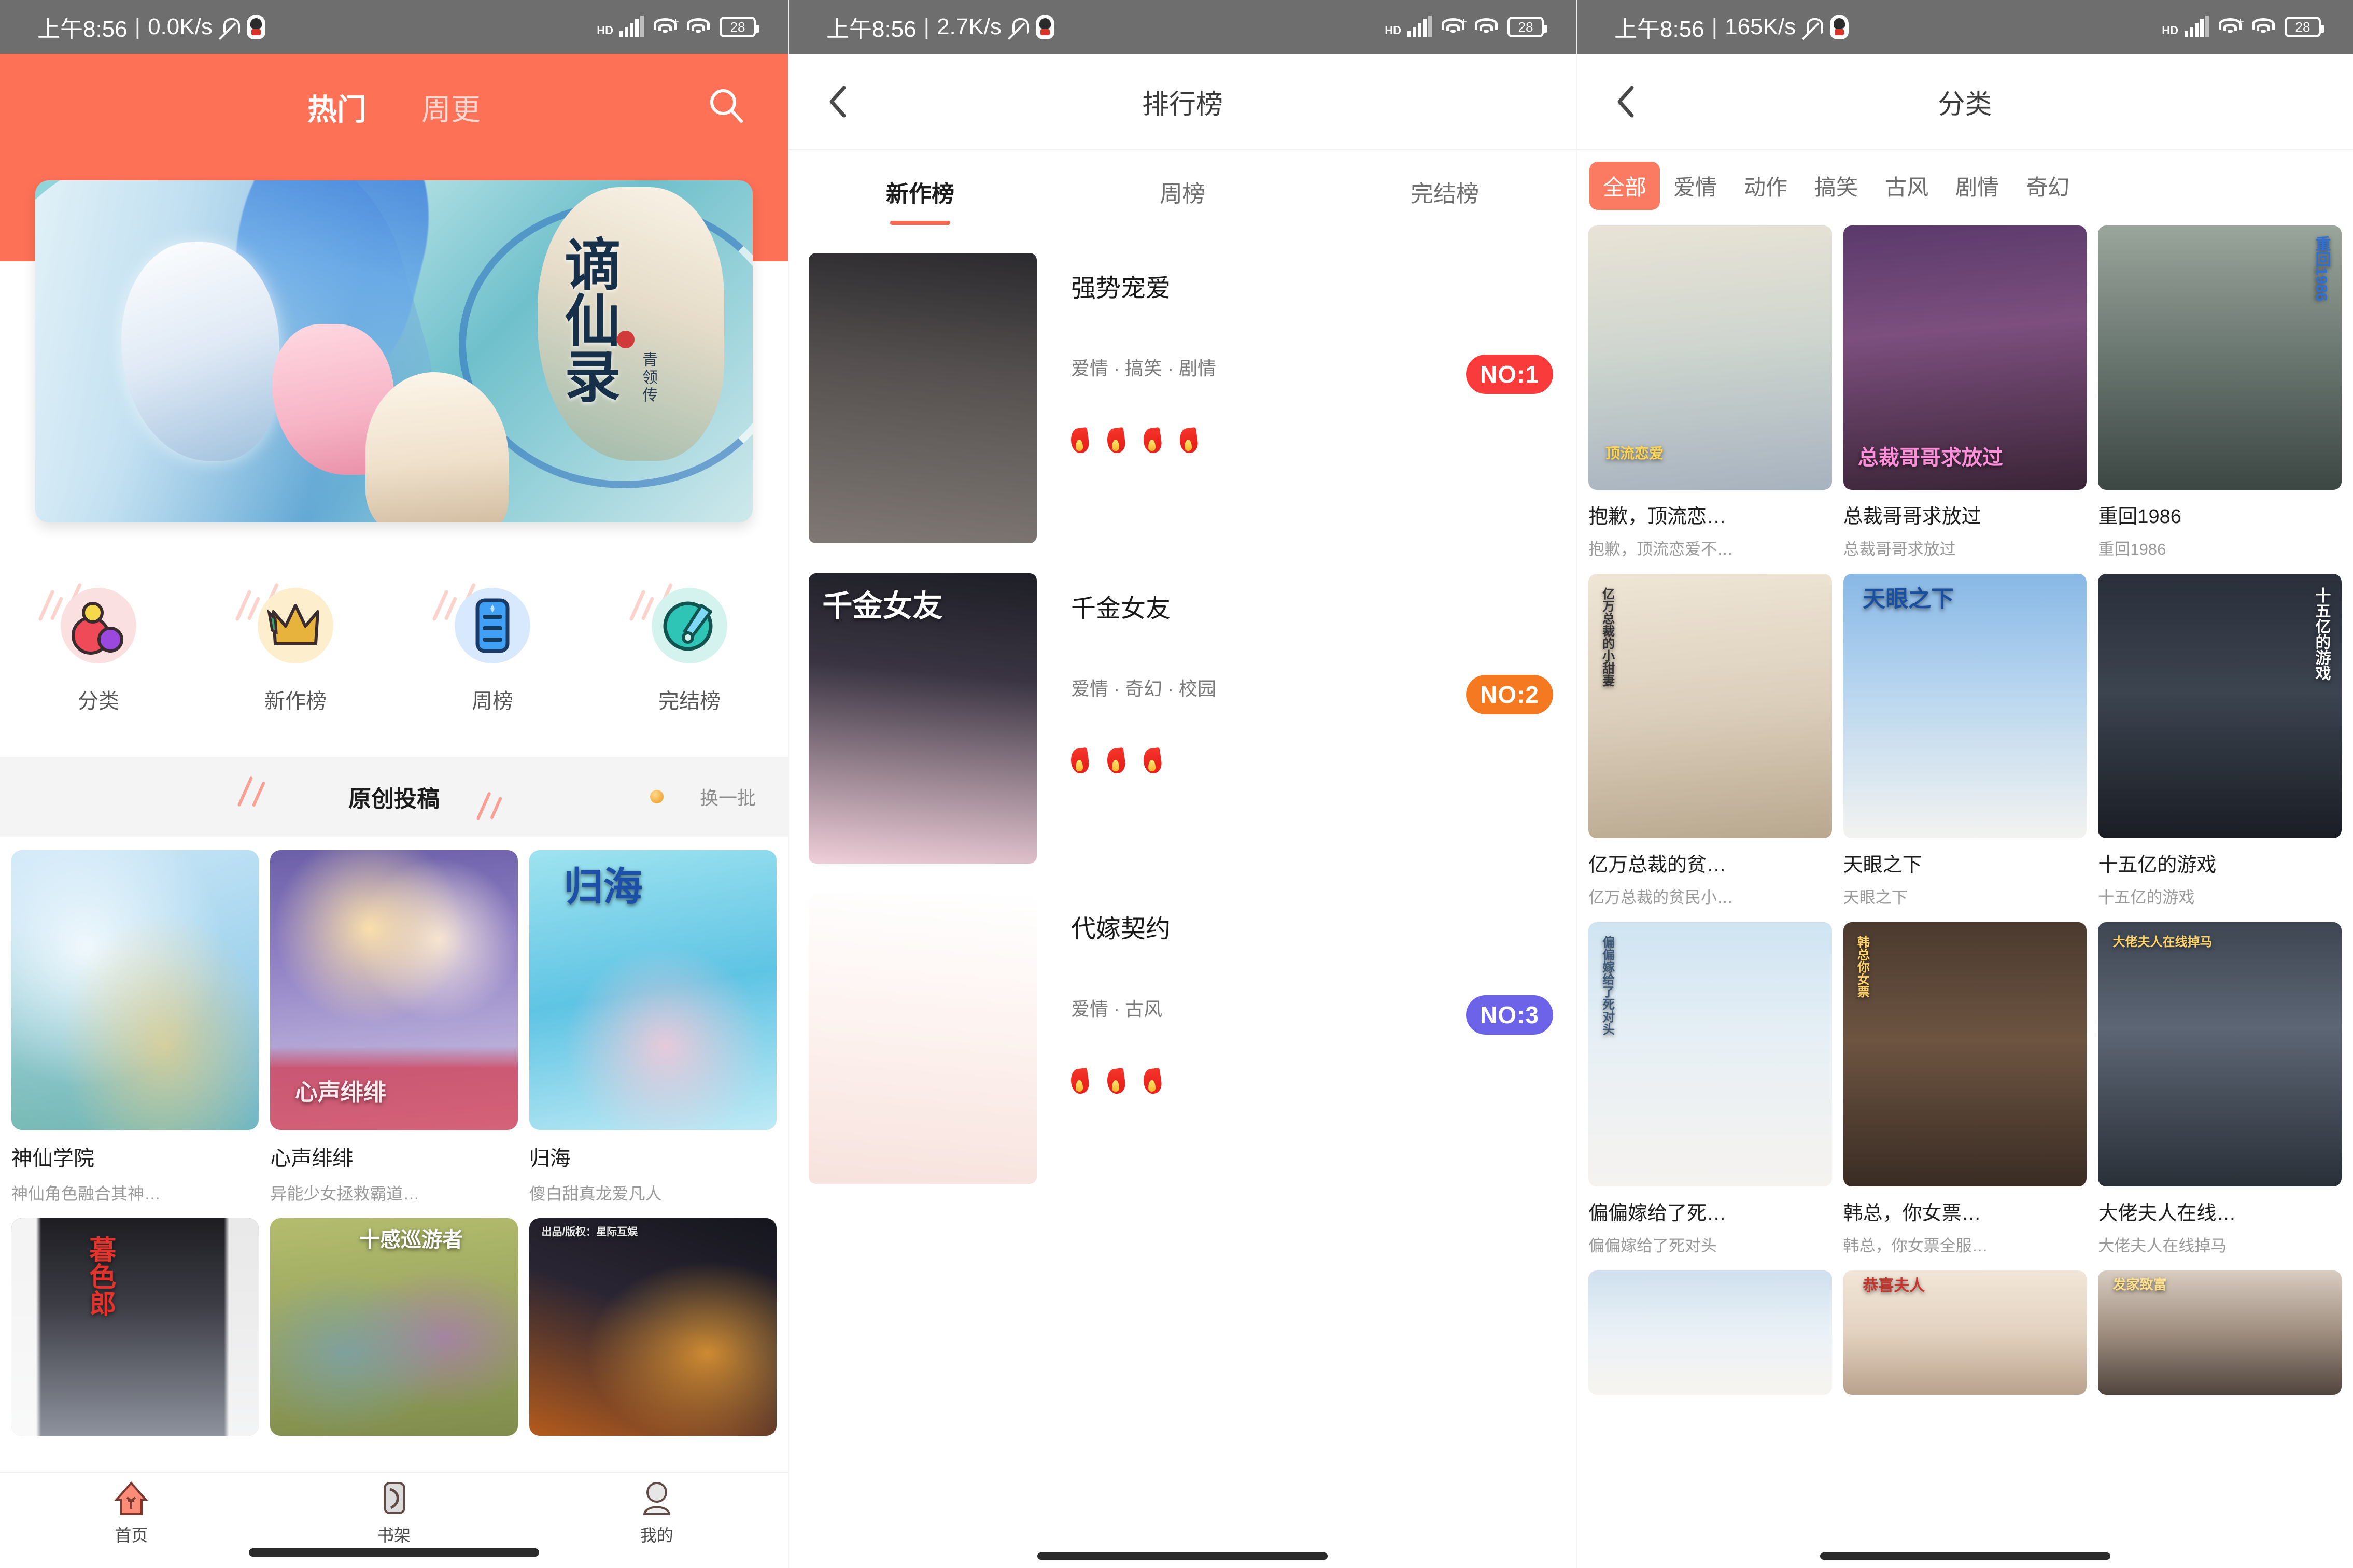 This screenshot has height=1568, width=2353. I want to click on quick-entry-finished-rank: 完结榜, so click(689, 648).